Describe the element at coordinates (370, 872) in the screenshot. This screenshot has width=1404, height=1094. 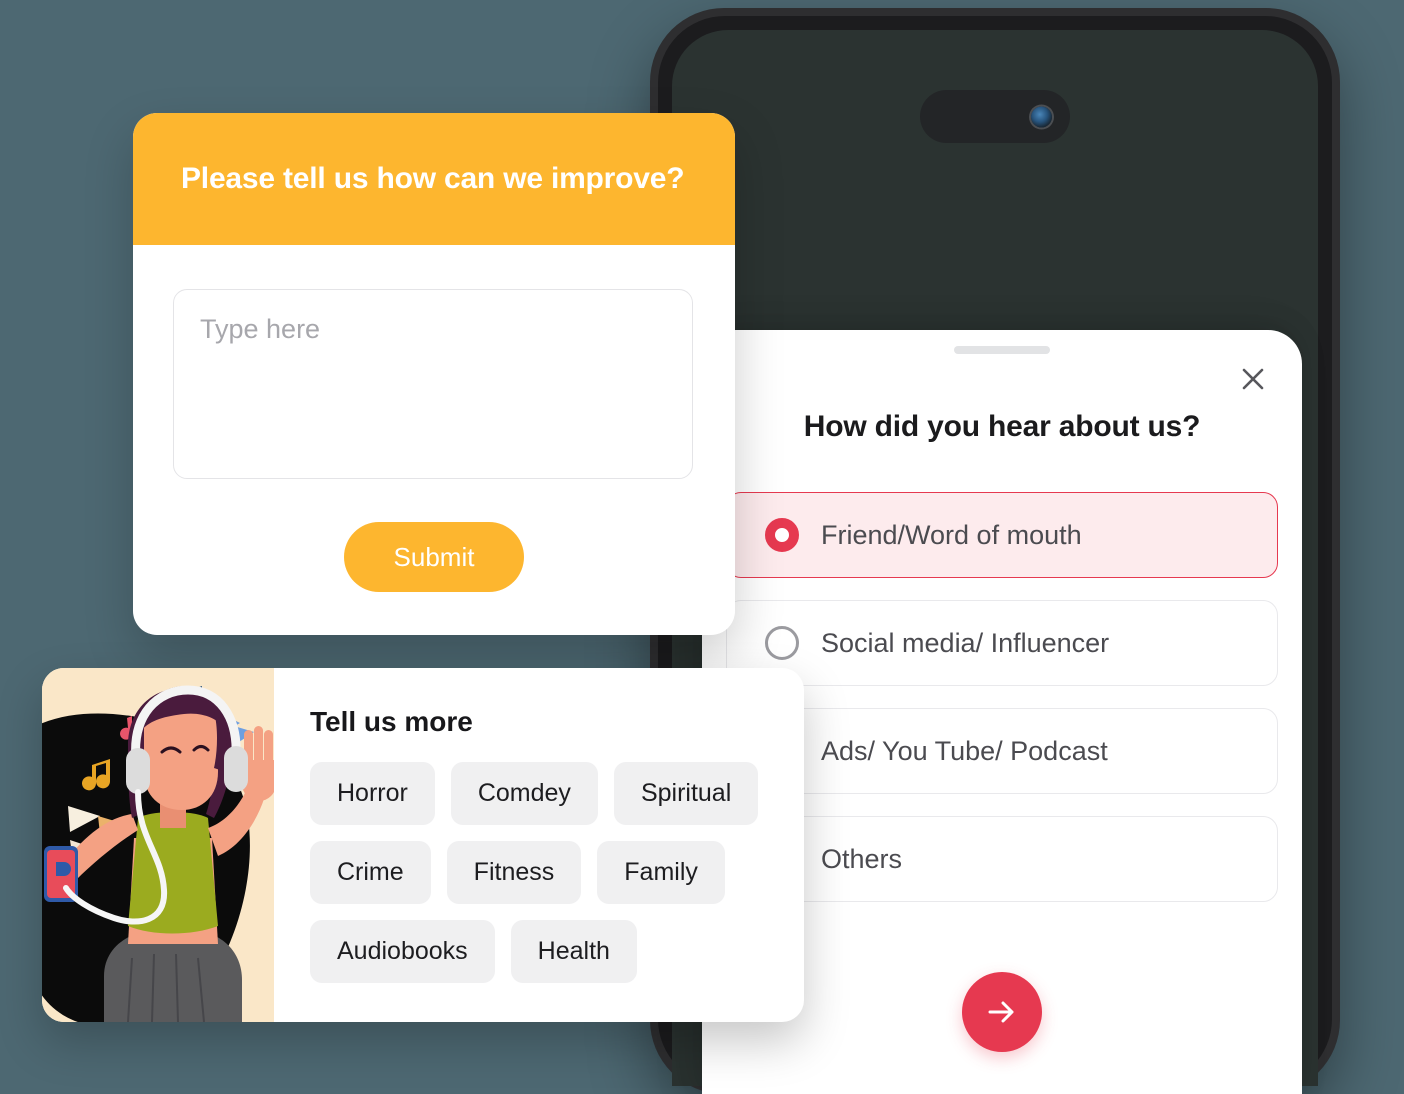
I see `genre-tag-crime: Crime` at that location.